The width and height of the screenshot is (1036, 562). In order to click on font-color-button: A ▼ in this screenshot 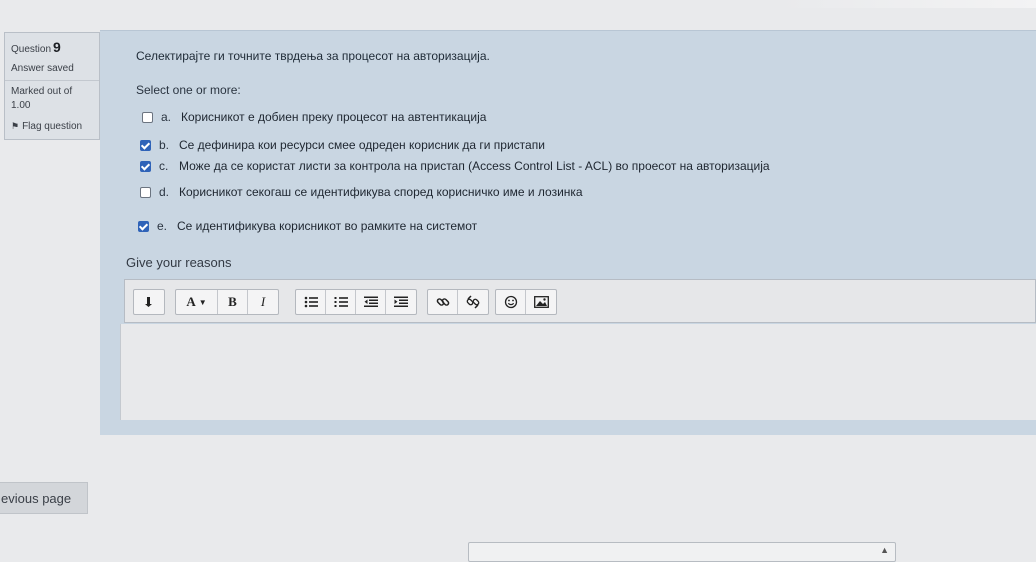, I will do `click(197, 302)`.